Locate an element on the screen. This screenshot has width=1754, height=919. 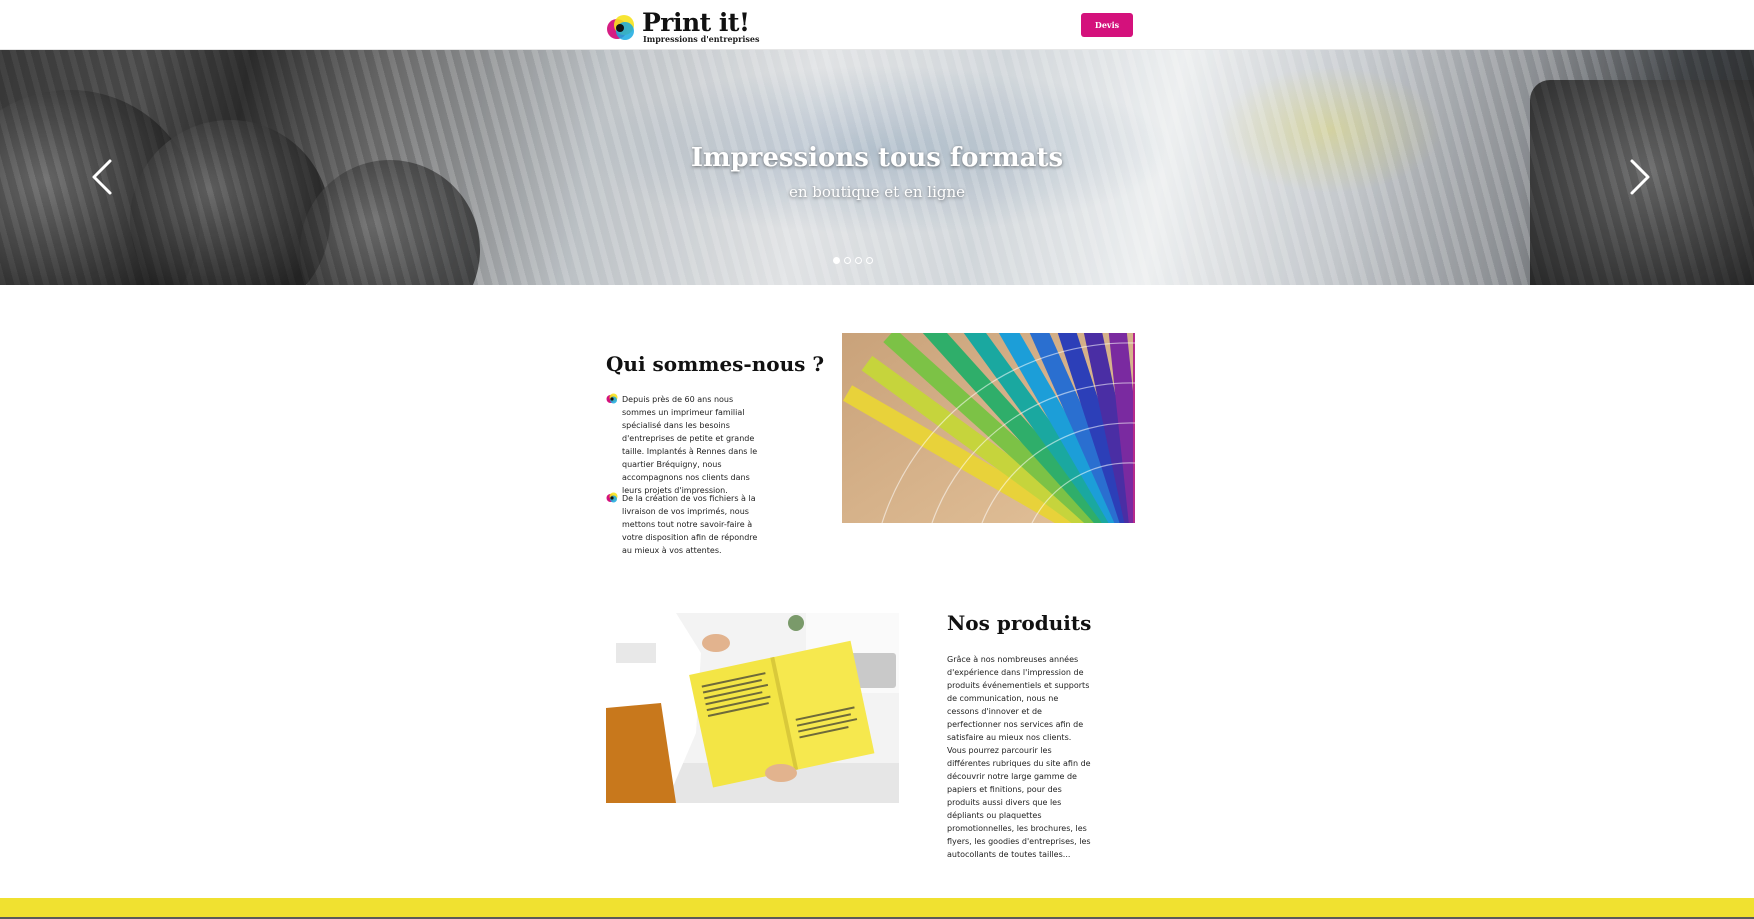
products-heading: Nos produits is located at coordinates (1019, 623).